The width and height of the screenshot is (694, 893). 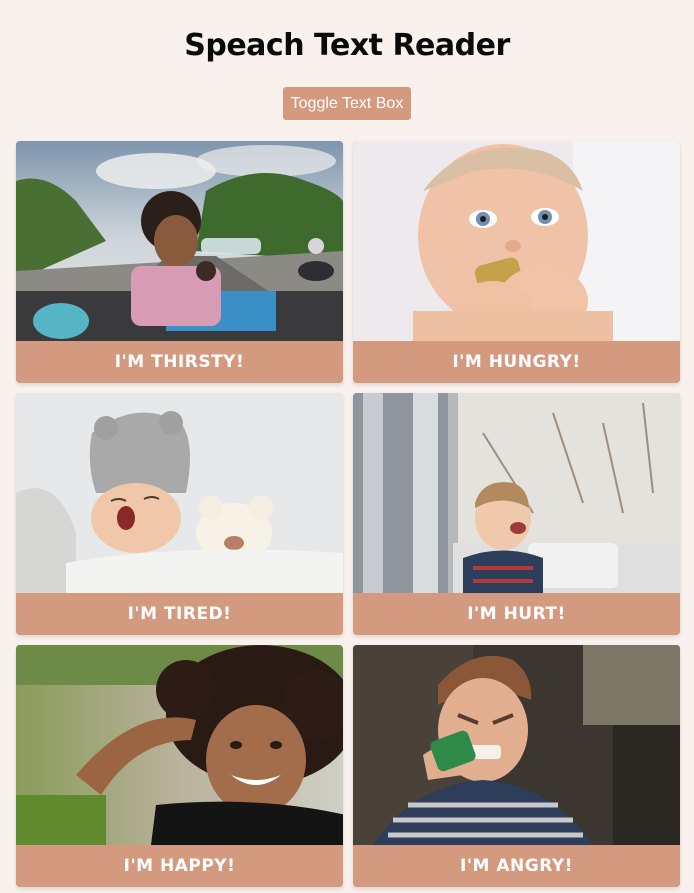 What do you see at coordinates (516, 614) in the screenshot?
I see `card-caption: I'M HURT!` at bounding box center [516, 614].